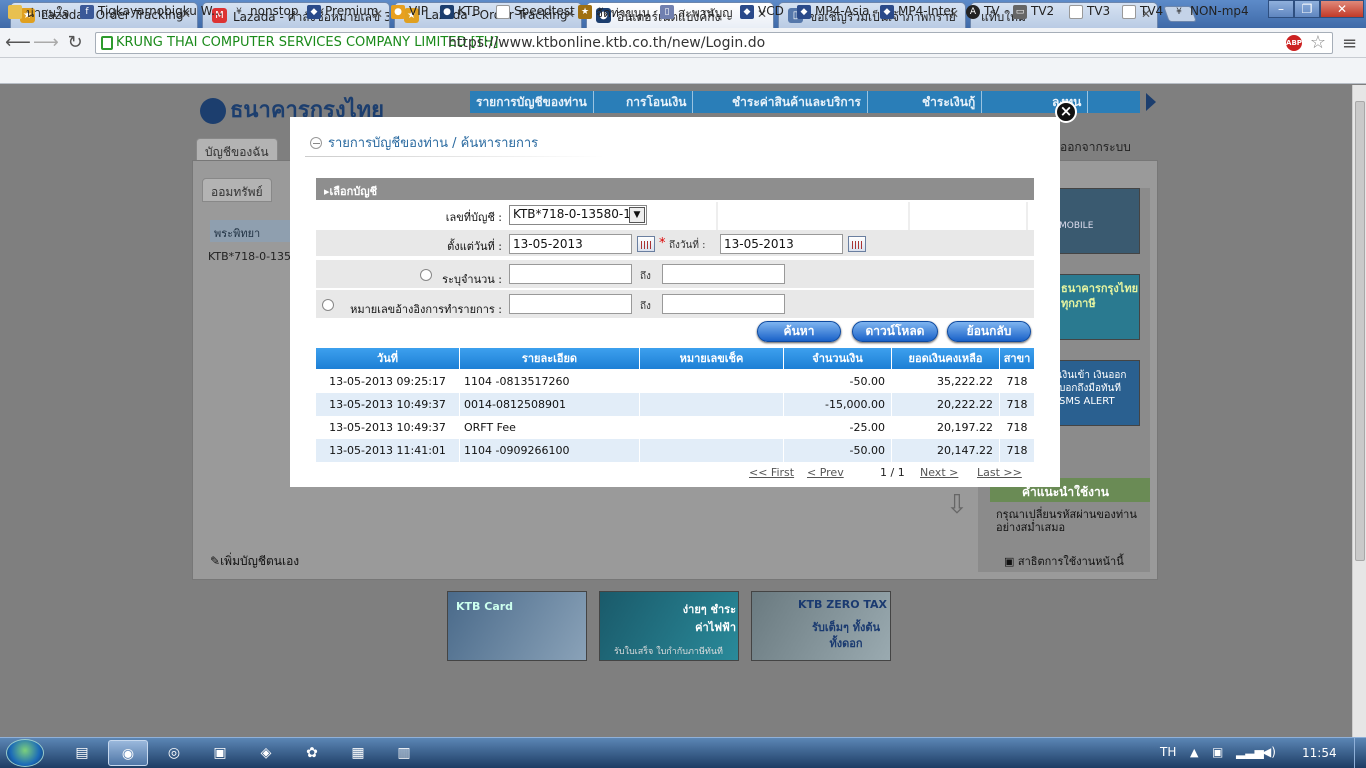 The image size is (1366, 768). I want to click on collapse-icon, so click(316, 142).